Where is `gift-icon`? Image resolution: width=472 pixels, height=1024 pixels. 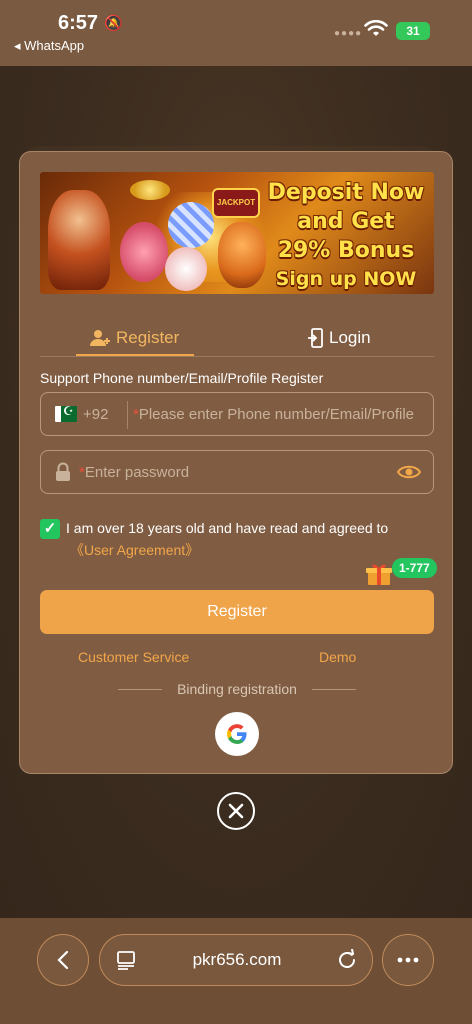 gift-icon is located at coordinates (379, 574).